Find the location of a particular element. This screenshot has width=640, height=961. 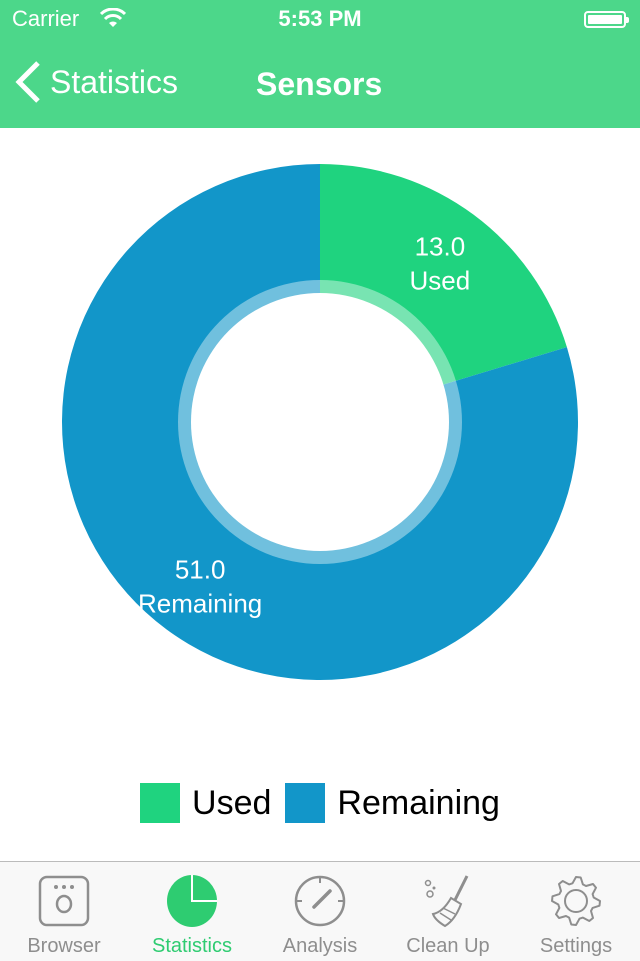

broom-icon is located at coordinates (446, 901).